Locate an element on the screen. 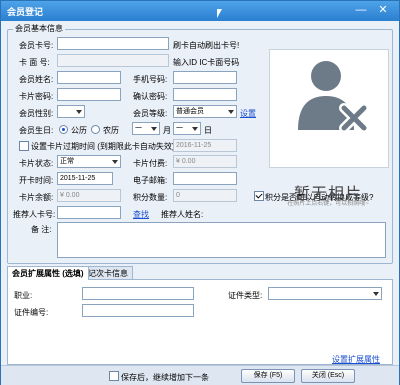 Image resolution: width=400 pixels, height=385 pixels. email-label: 电子邮箱: is located at coordinates (150, 180).